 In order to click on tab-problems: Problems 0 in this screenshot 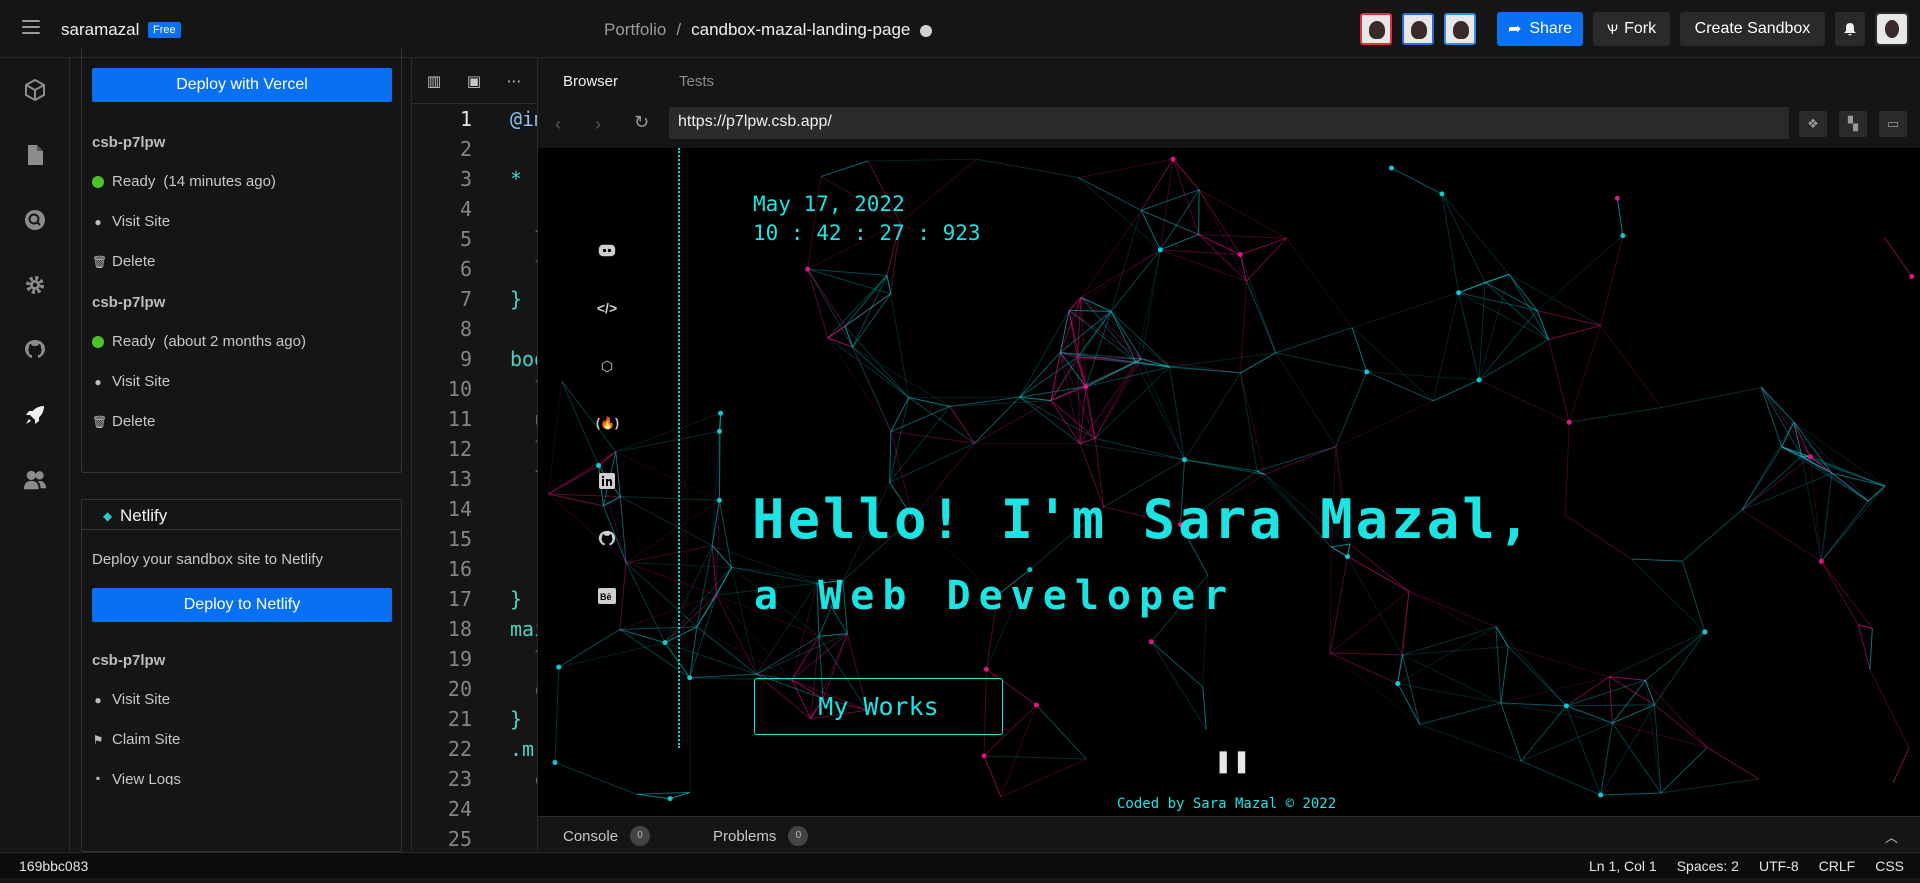, I will do `click(760, 836)`.